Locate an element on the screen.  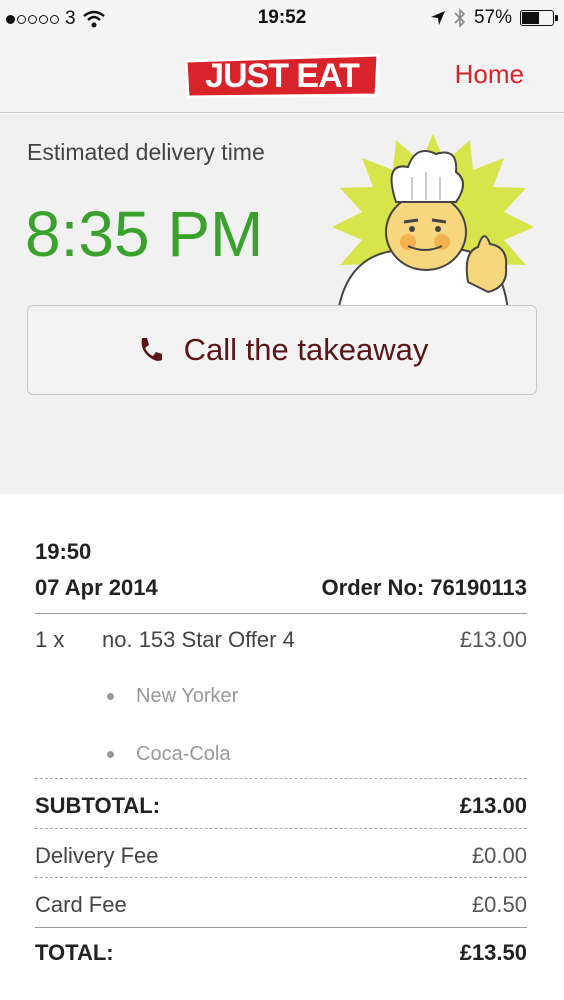
item-option: Coca-Cola is located at coordinates (168, 754).